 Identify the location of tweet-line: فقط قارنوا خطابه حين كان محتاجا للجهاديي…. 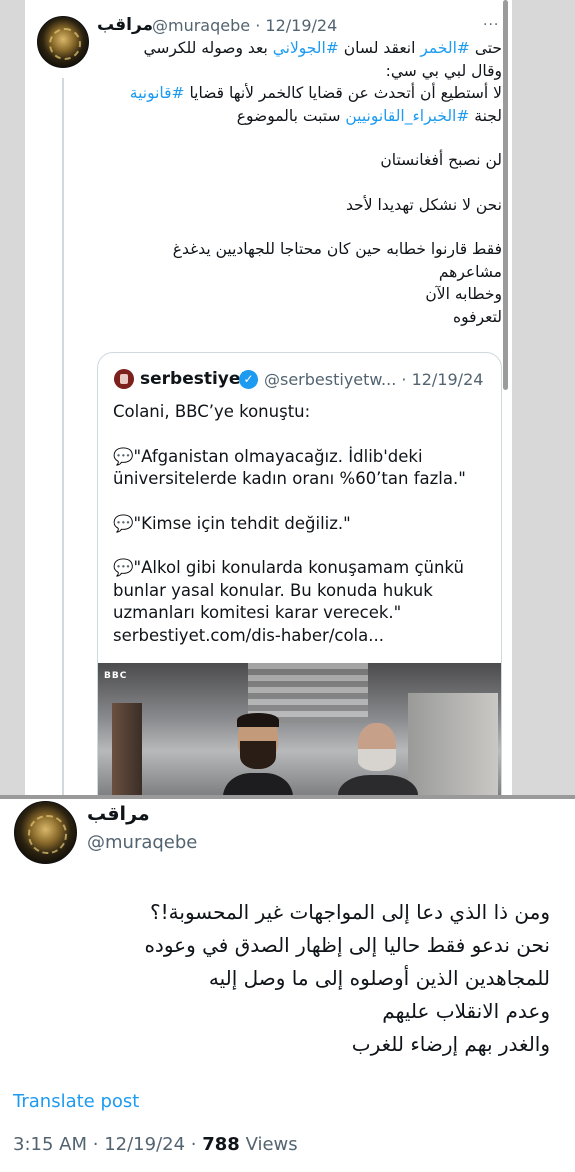
(293, 249).